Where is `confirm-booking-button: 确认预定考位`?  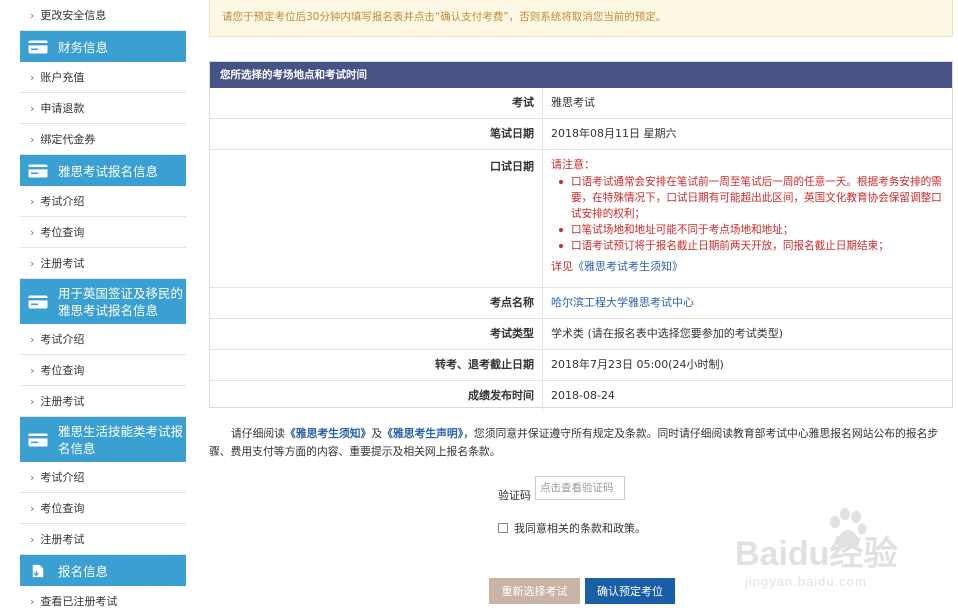
confirm-booking-button: 确认预定考位 is located at coordinates (630, 591).